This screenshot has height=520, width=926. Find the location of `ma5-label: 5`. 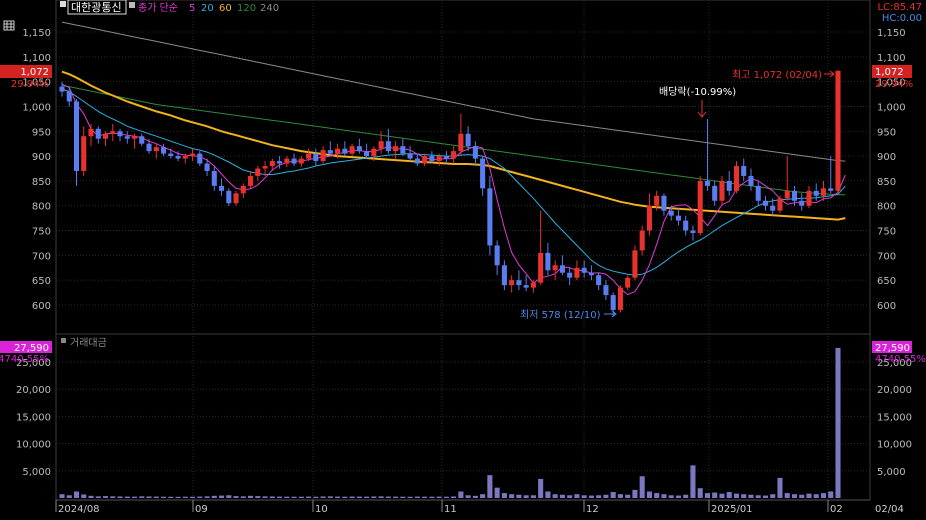

ma5-label: 5 is located at coordinates (192, 8).